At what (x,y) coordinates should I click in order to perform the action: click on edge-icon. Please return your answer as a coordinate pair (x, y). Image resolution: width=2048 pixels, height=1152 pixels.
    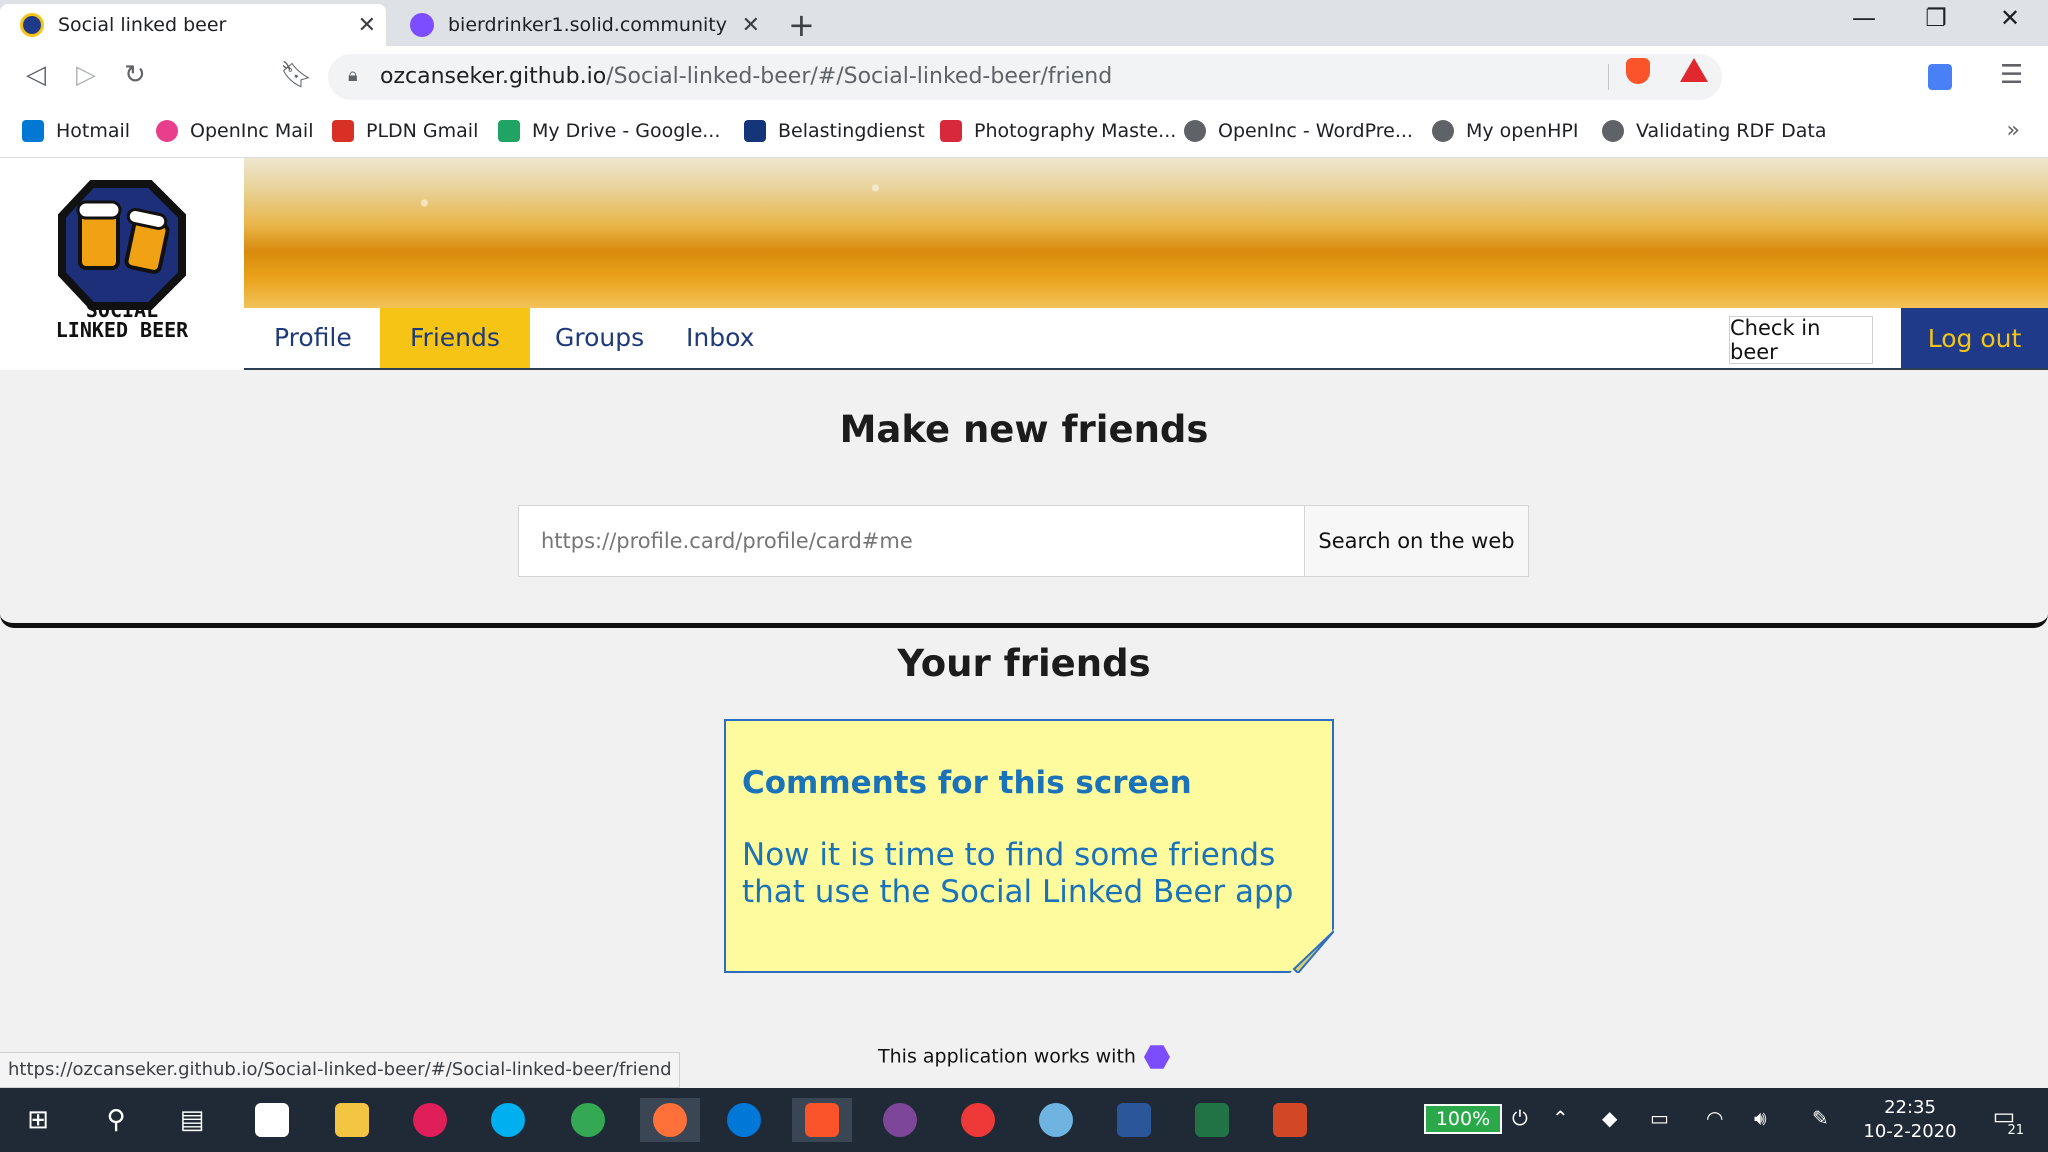
    Looking at the image, I should click on (744, 1120).